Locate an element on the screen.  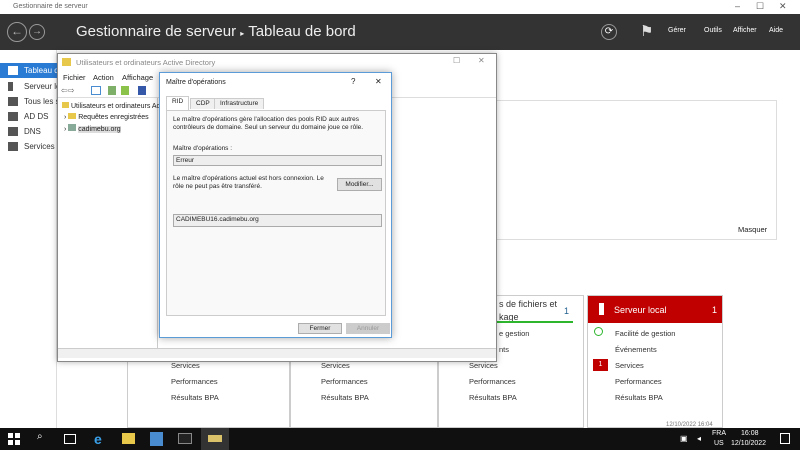
search-icon: ⌕ is located at coordinates (45, 439).